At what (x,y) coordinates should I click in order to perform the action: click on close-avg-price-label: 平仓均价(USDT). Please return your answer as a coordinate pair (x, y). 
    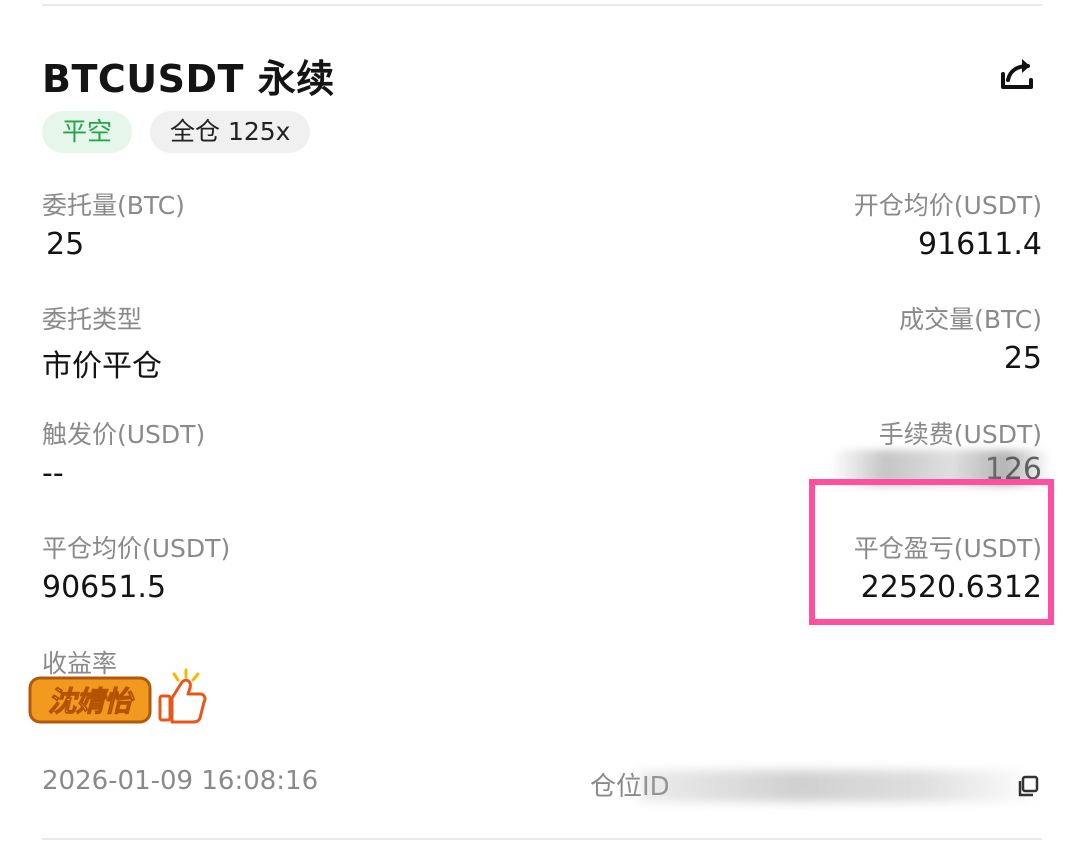
    Looking at the image, I should click on (136, 548).